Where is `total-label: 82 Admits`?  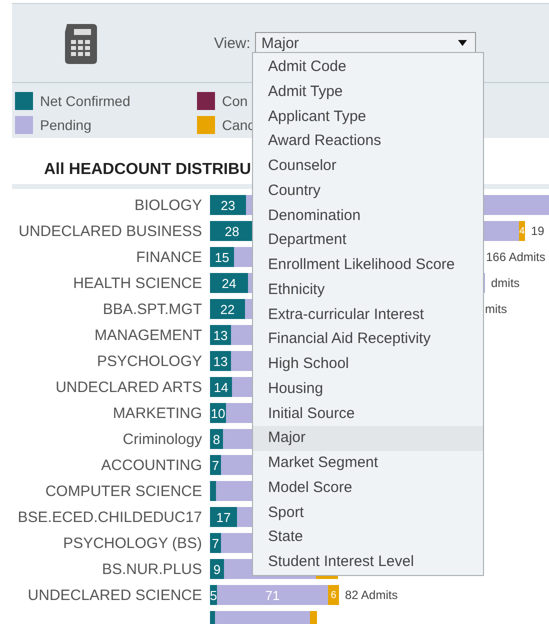
total-label: 82 Admits is located at coordinates (371, 595).